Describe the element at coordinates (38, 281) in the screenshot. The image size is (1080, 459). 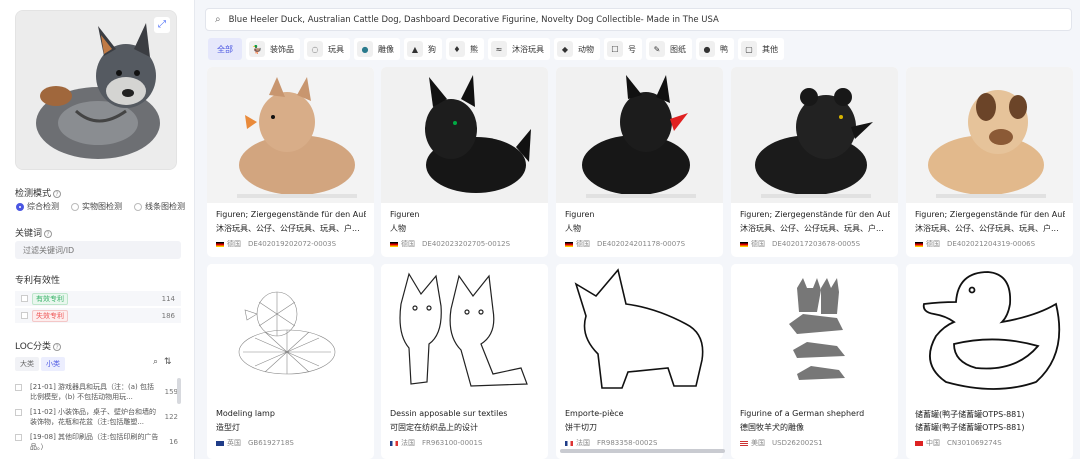
I see `validity-label: 专利有效性` at that location.